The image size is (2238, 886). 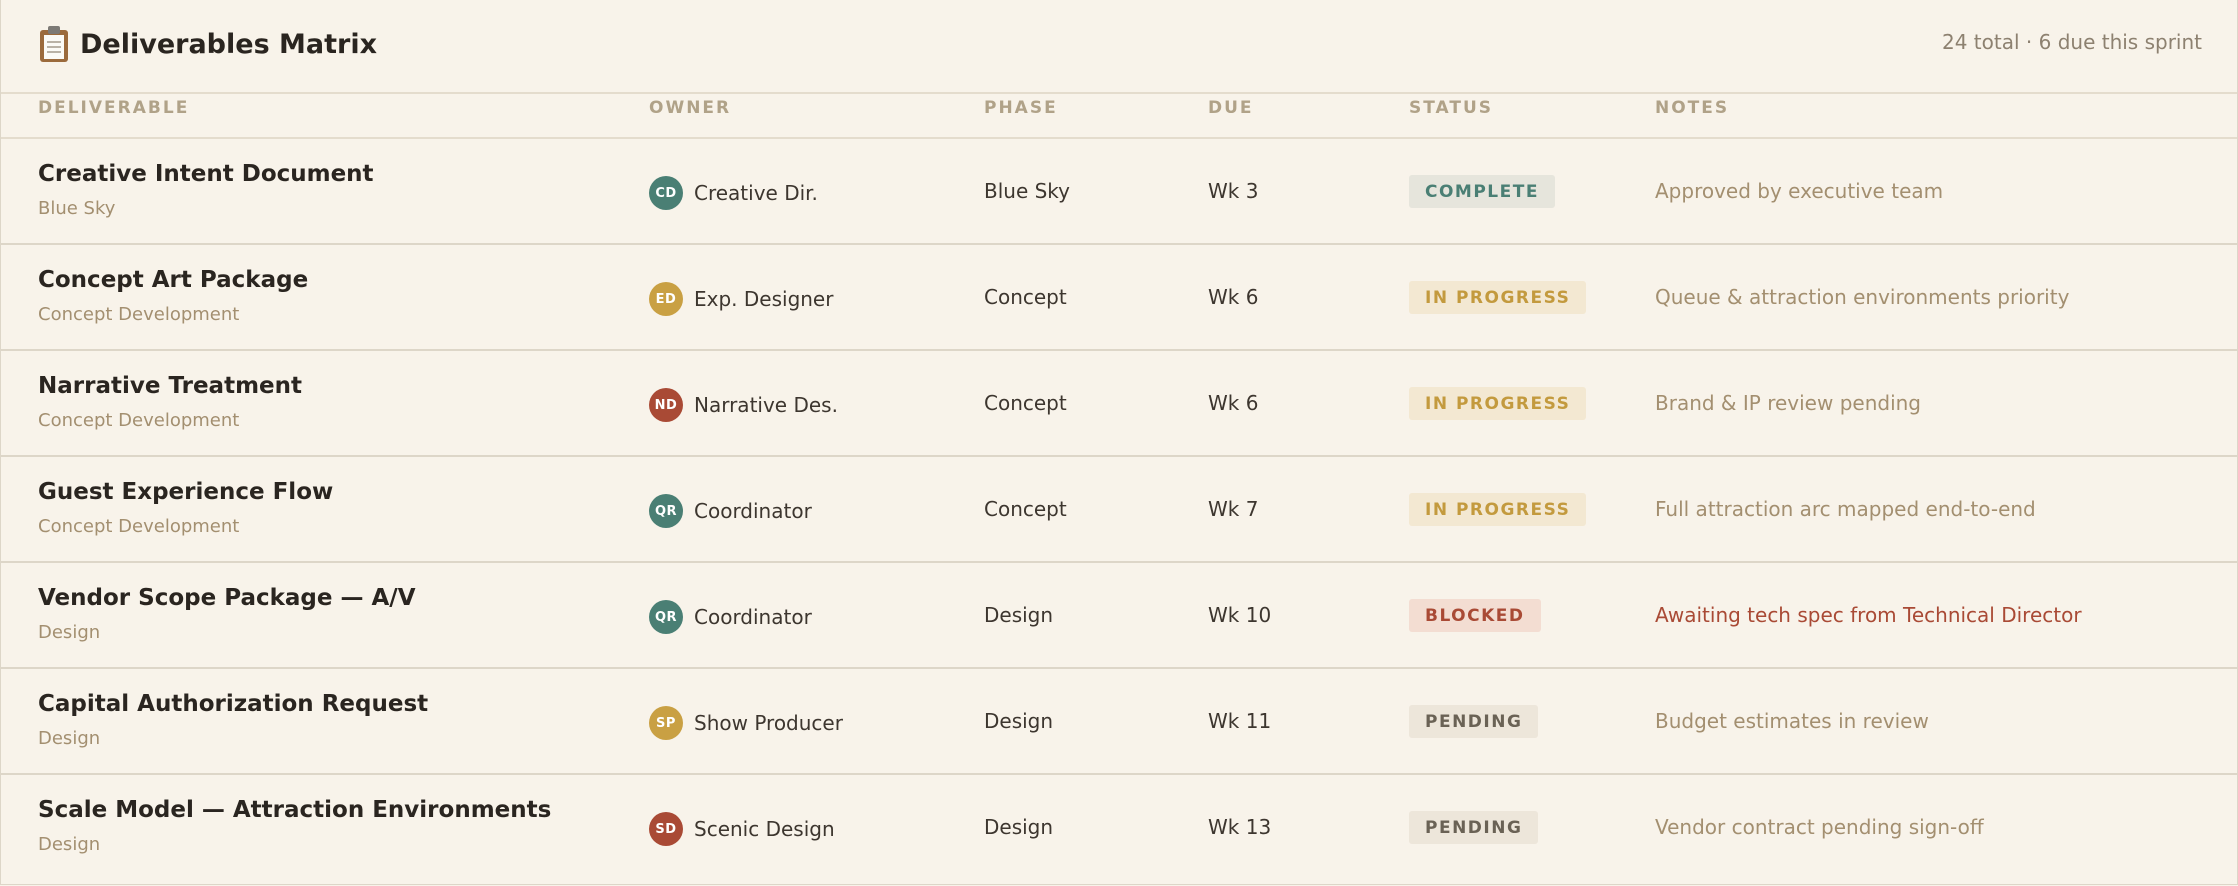 What do you see at coordinates (1788, 403) in the screenshot?
I see `notes-cell: Brand & IP review pending` at bounding box center [1788, 403].